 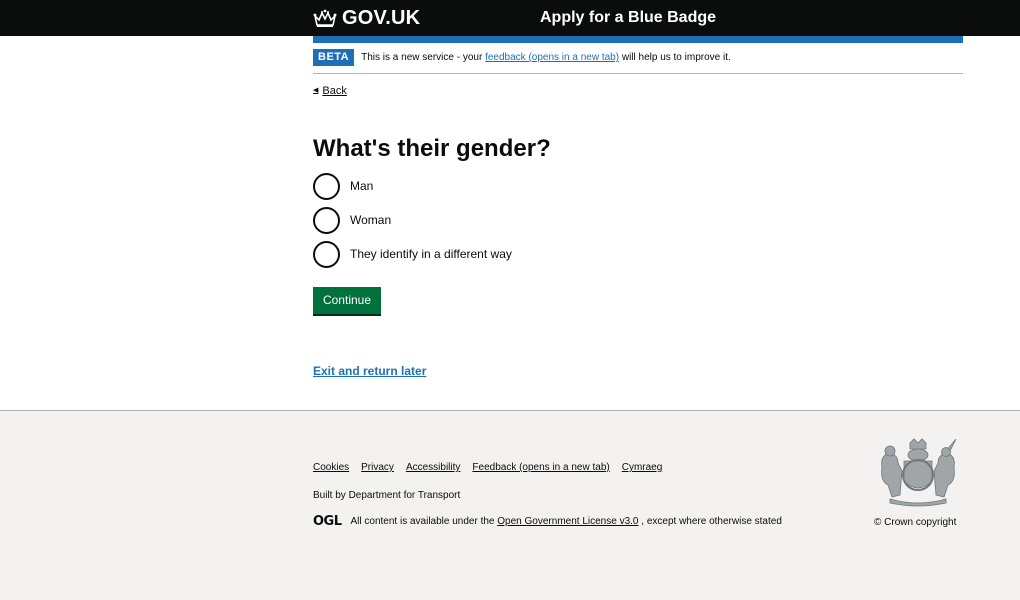 What do you see at coordinates (362, 186) in the screenshot?
I see `radio-label: Man` at bounding box center [362, 186].